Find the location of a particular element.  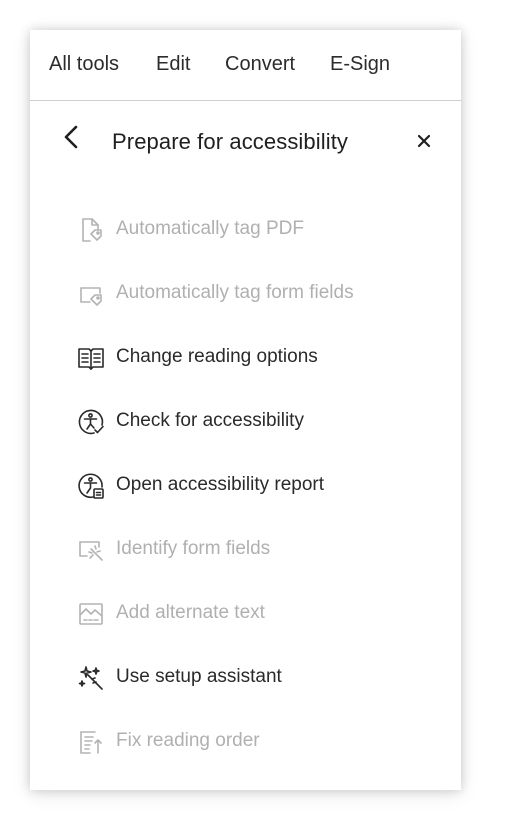

identify-form-fields-icon is located at coordinates (91, 551).